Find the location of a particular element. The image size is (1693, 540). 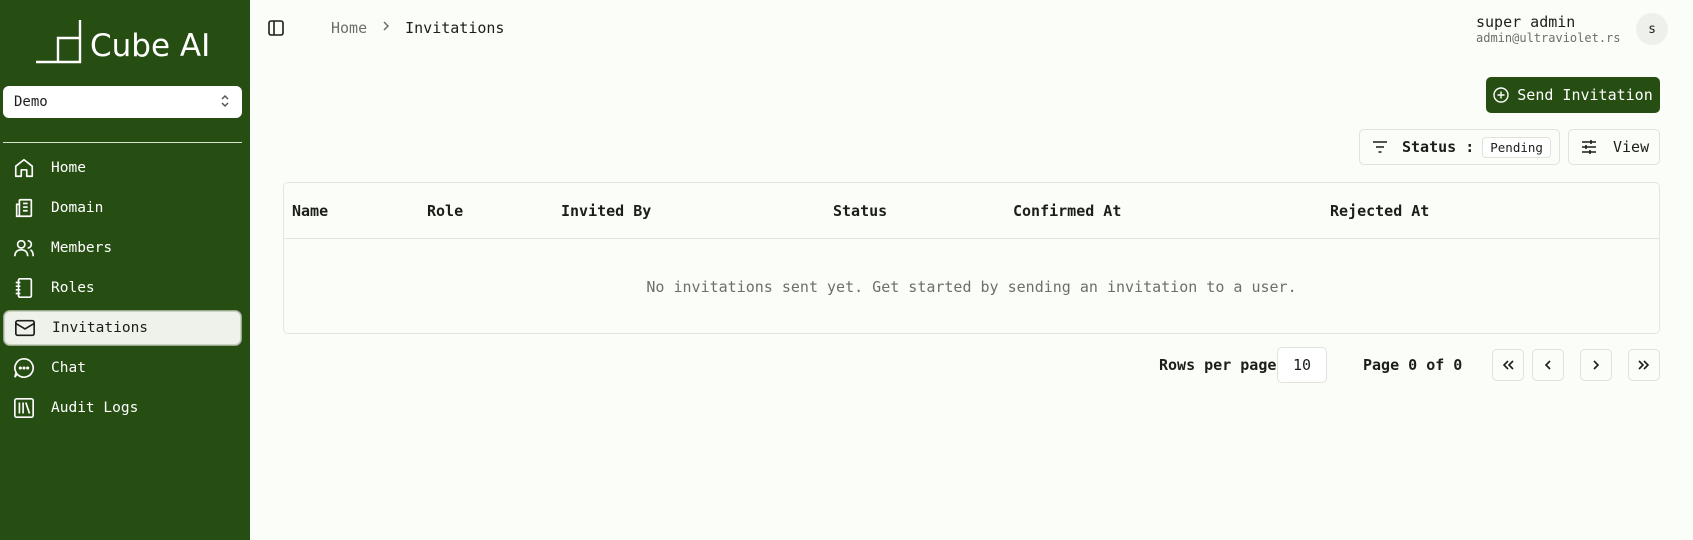

first-page-button is located at coordinates (1508, 365).